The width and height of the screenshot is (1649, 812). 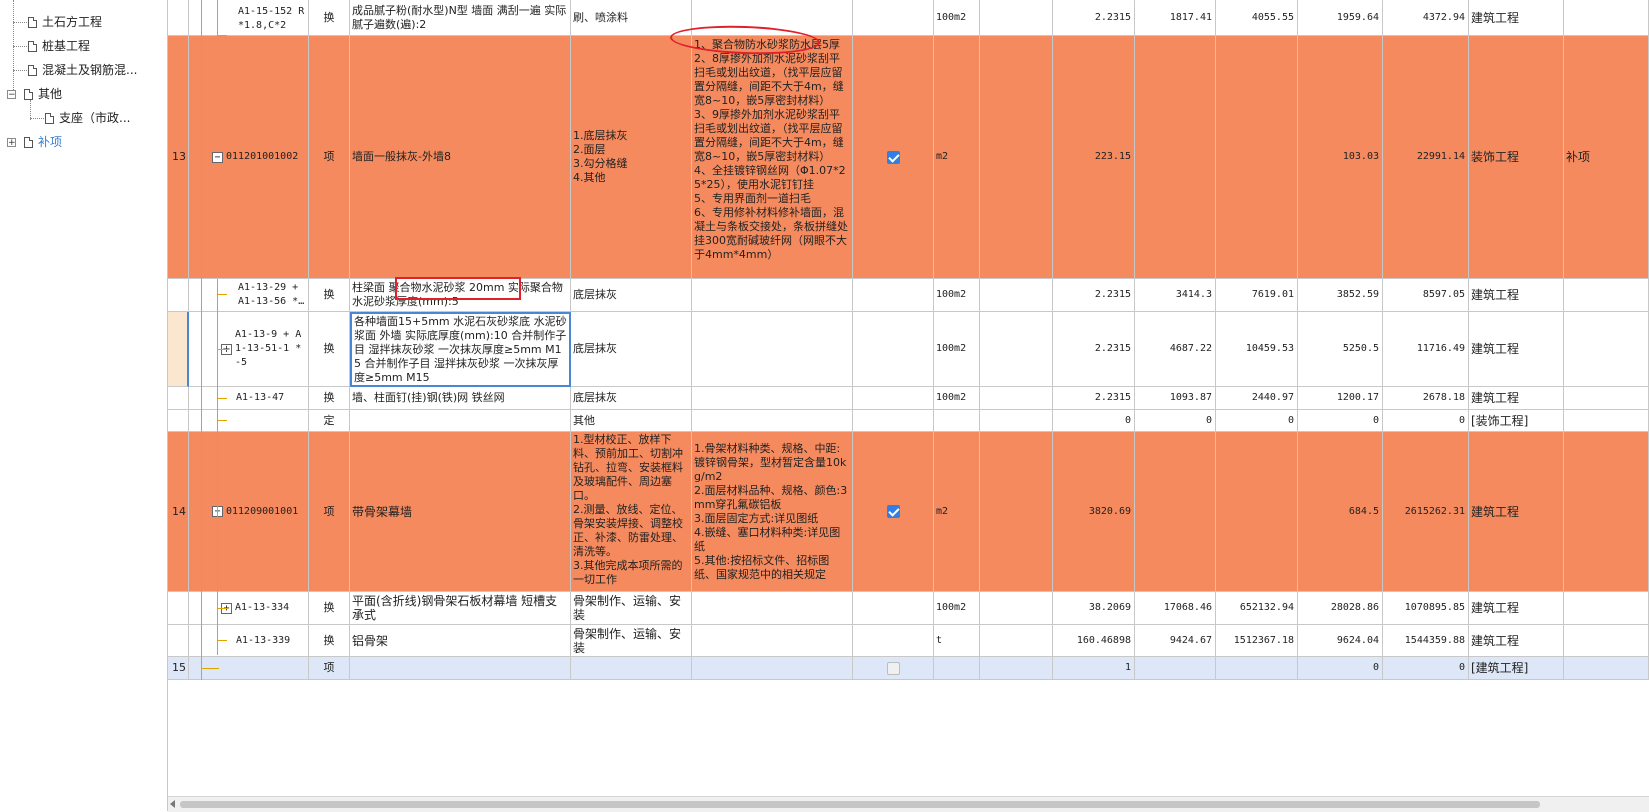 What do you see at coordinates (1516, 157) in the screenshot?
I see `category-cell: 装饰工程` at bounding box center [1516, 157].